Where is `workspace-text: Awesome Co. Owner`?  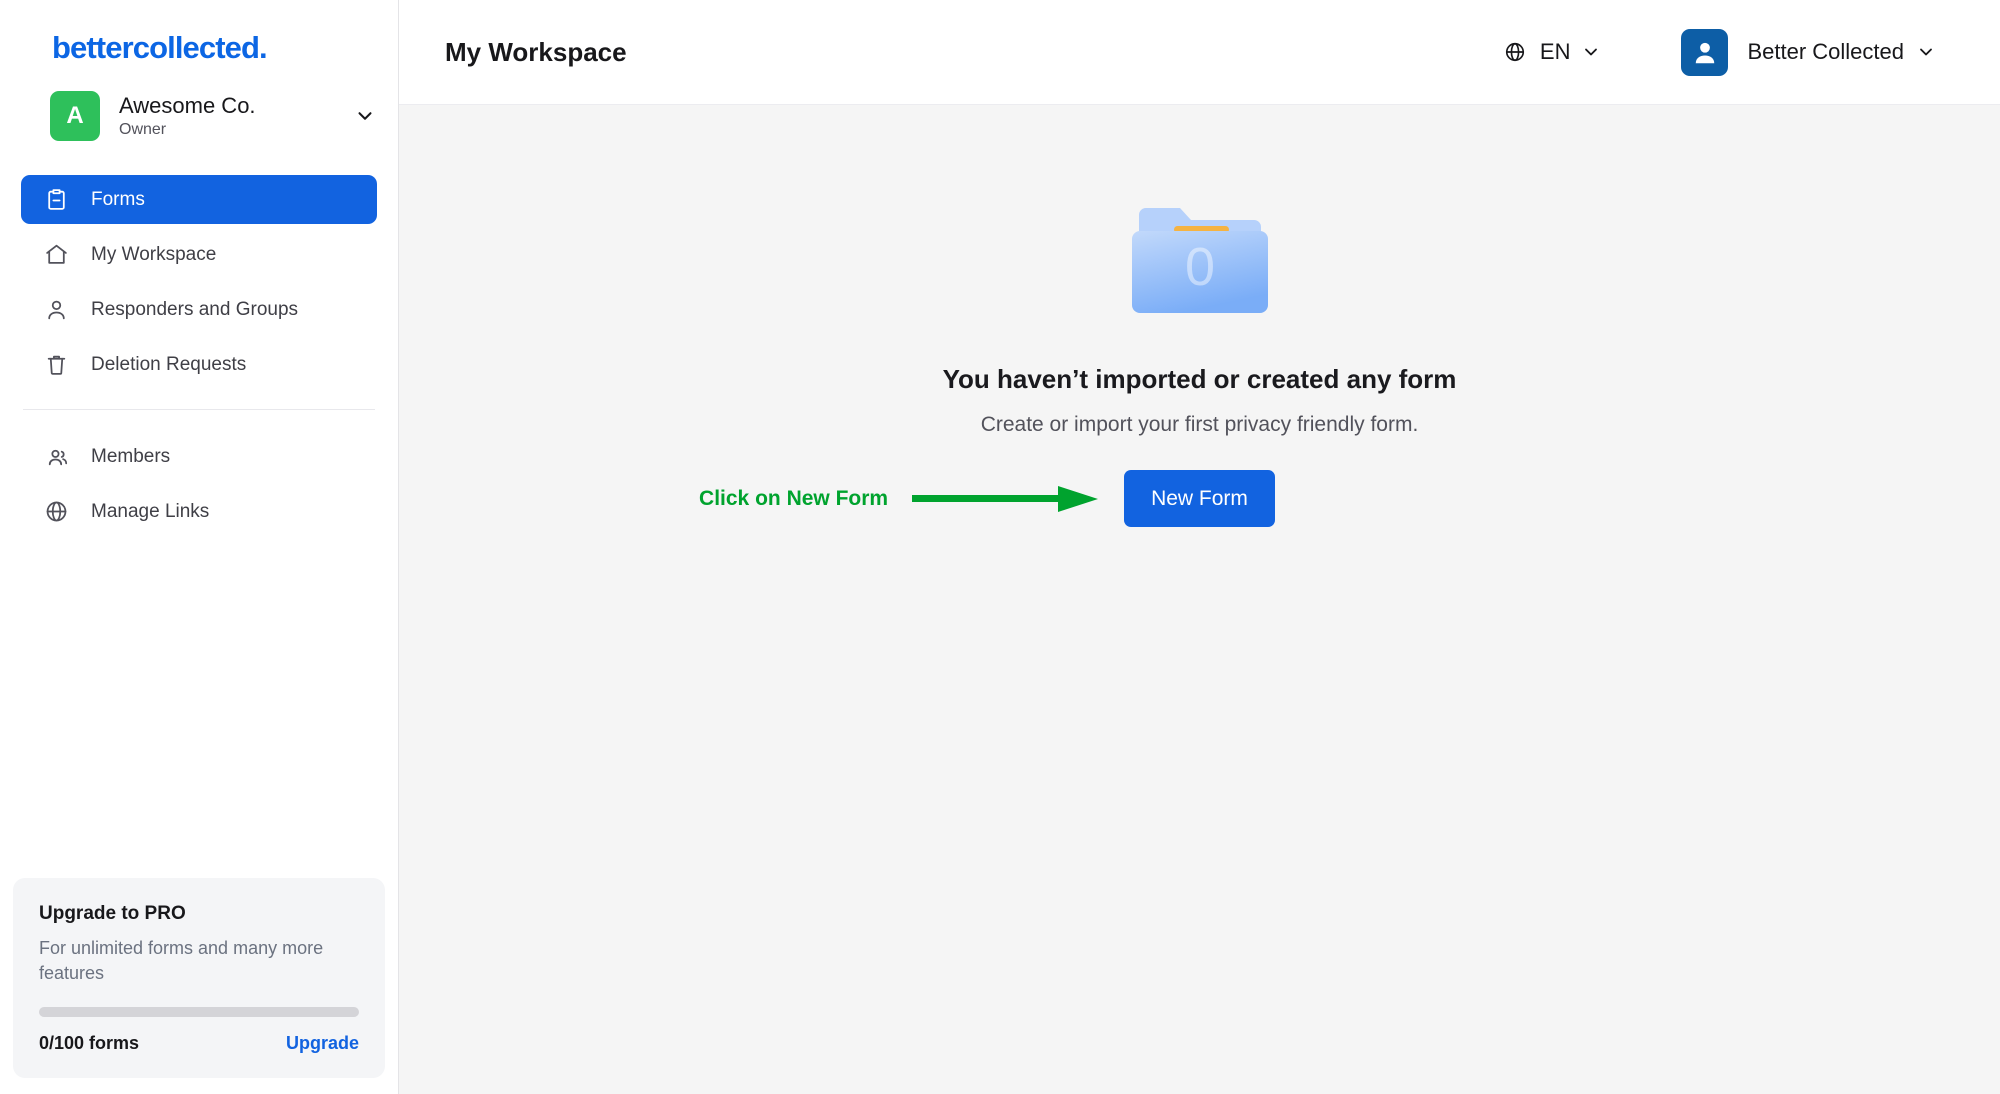
workspace-text: Awesome Co. Owner is located at coordinates (236, 115).